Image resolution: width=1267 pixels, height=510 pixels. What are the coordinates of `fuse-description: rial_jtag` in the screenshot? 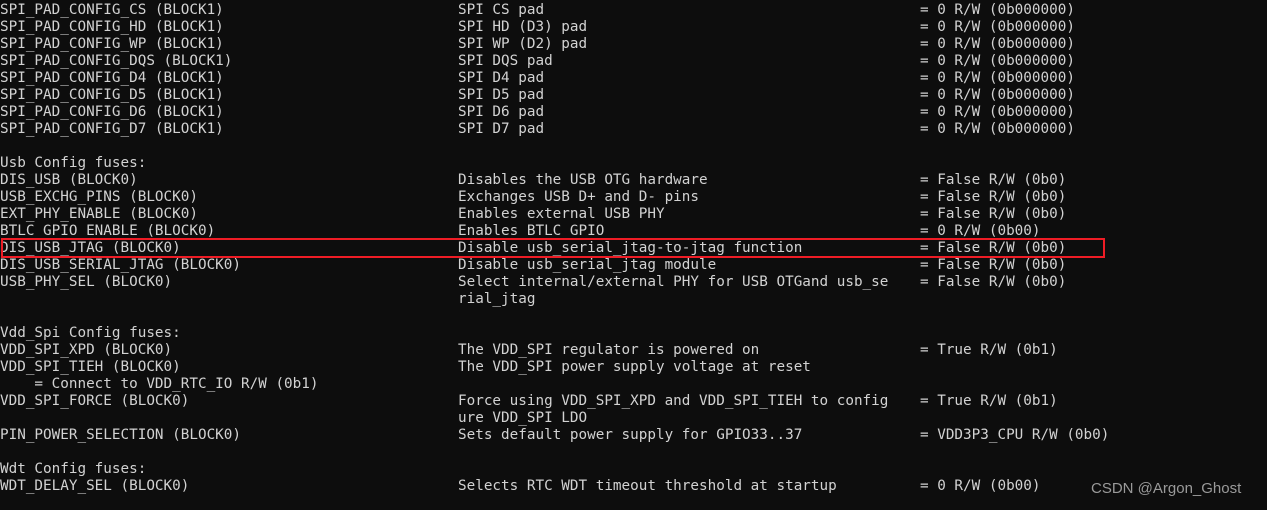 It's located at (497, 299).